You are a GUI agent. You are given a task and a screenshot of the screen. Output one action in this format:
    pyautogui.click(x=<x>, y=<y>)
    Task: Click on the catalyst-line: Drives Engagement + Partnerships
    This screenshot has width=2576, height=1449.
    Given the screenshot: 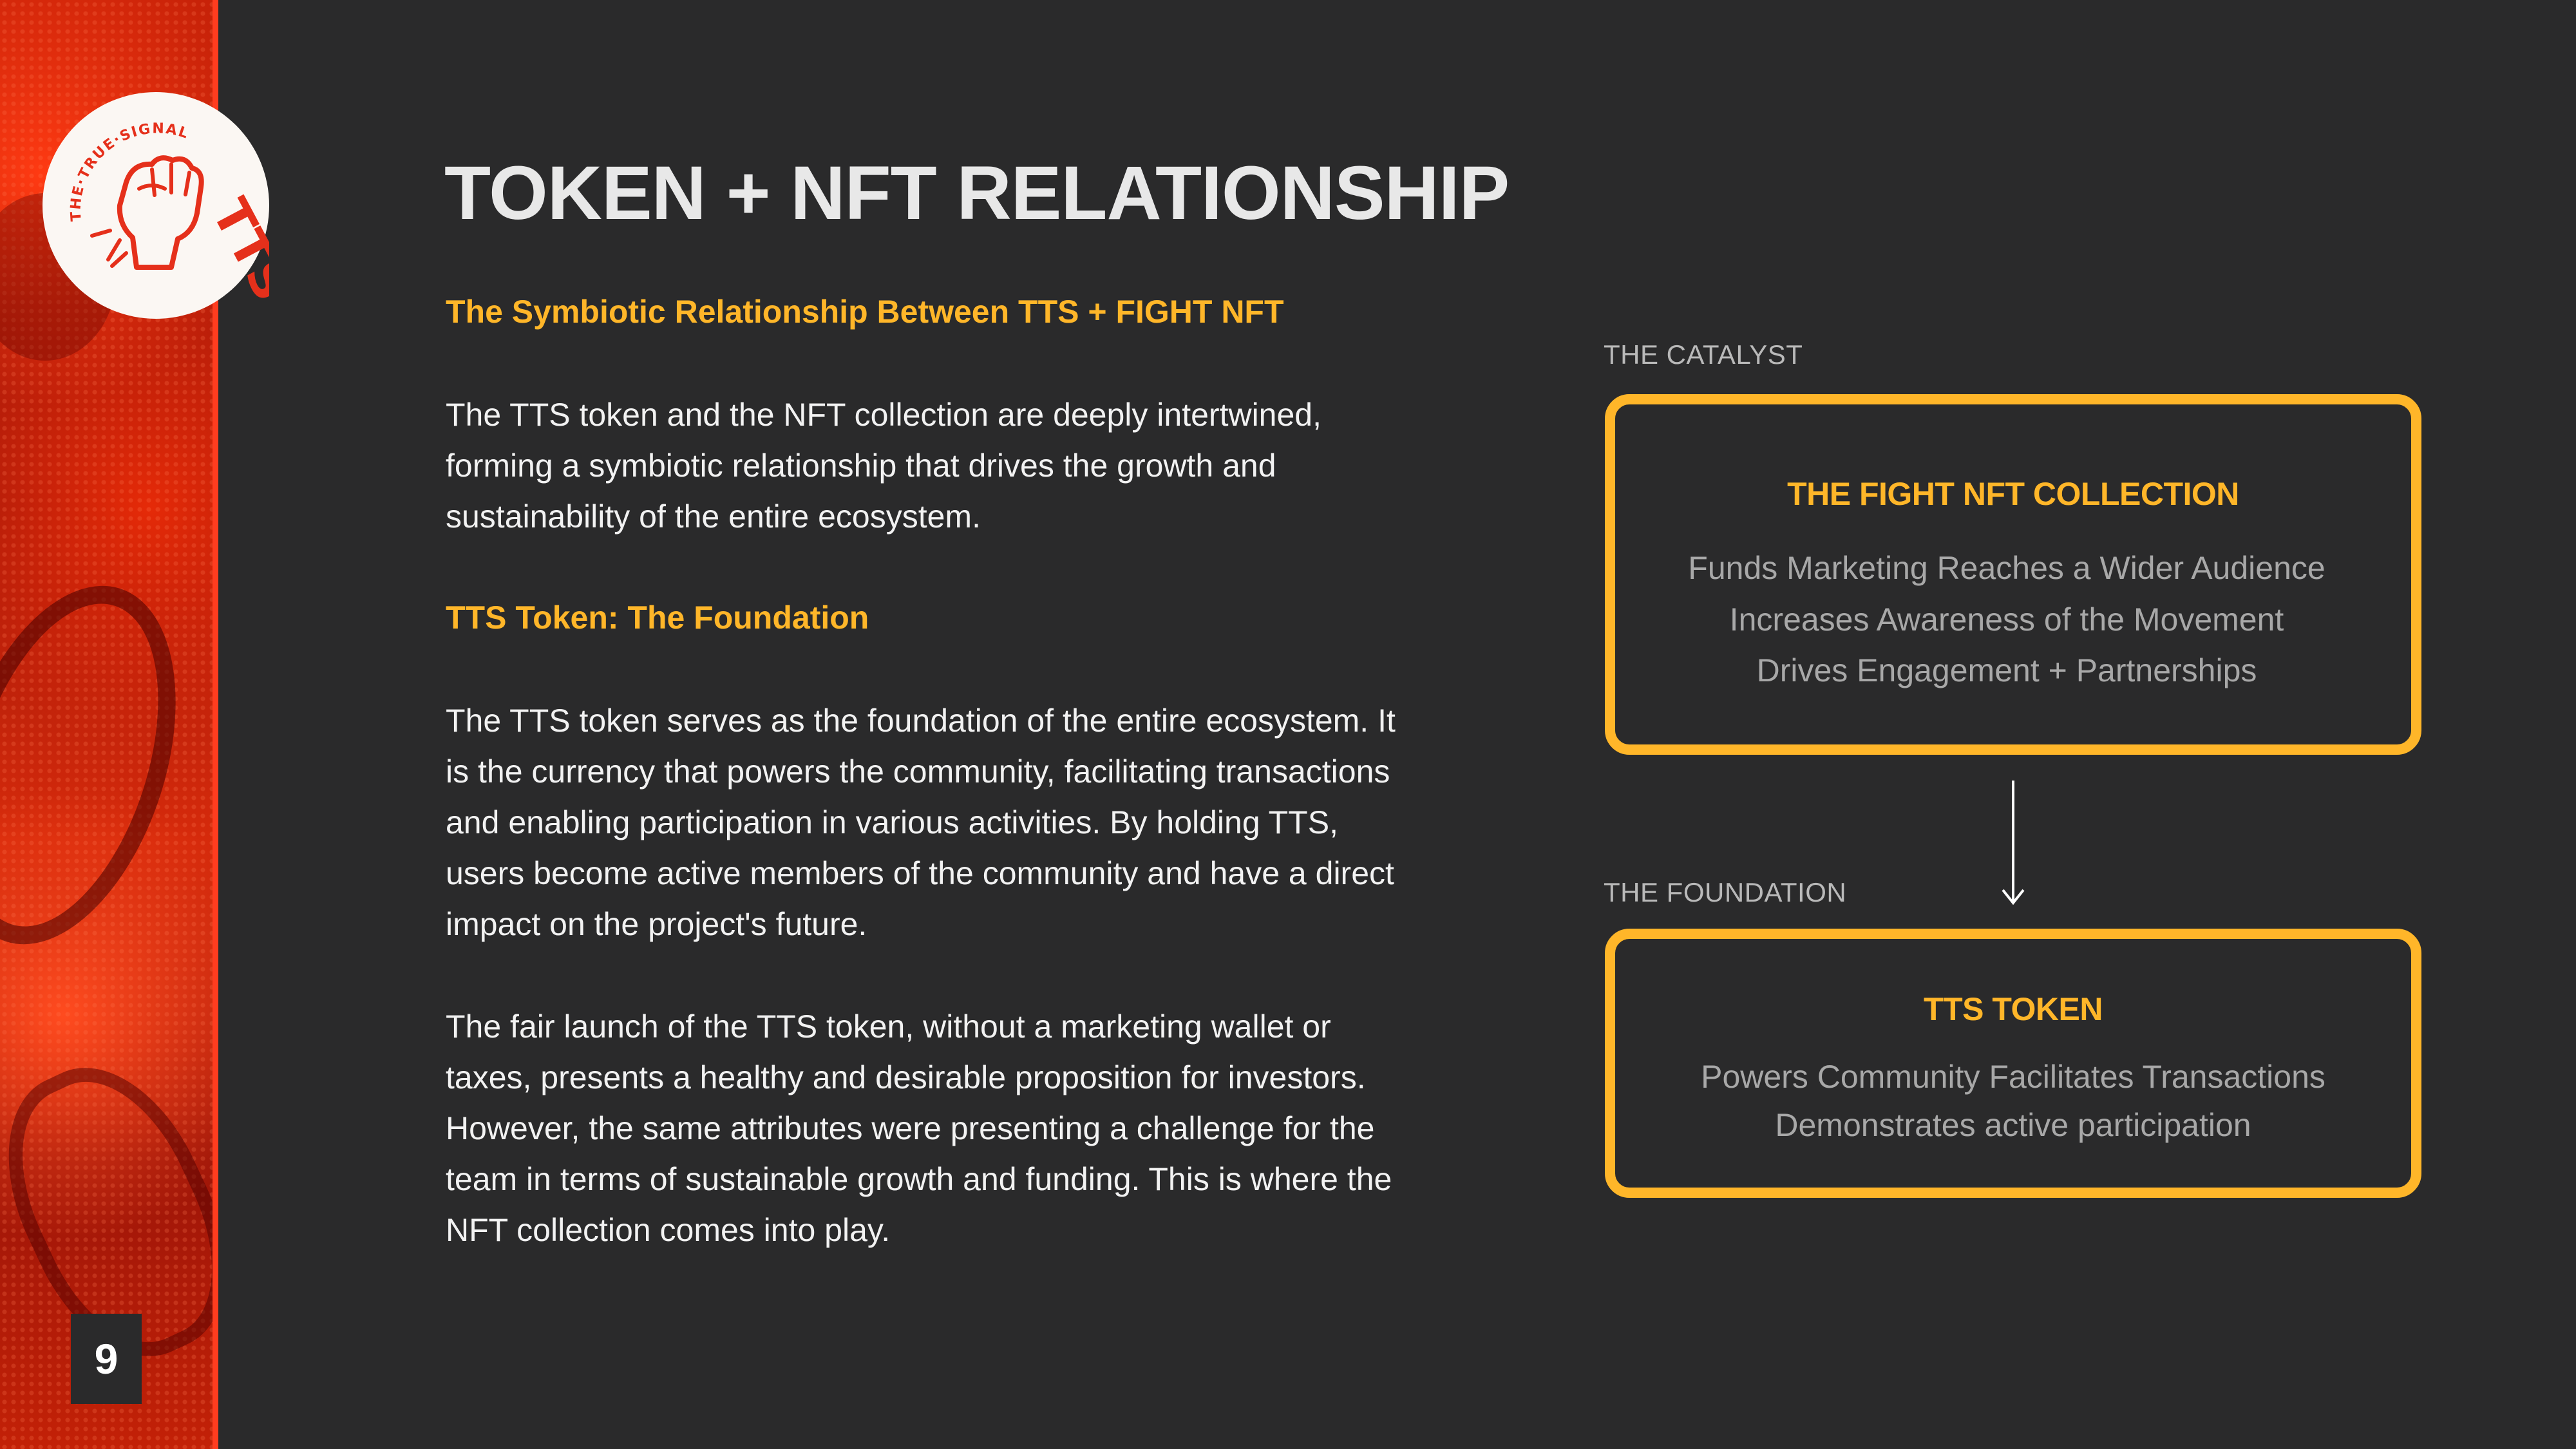 What is the action you would take?
    pyautogui.click(x=2006, y=670)
    